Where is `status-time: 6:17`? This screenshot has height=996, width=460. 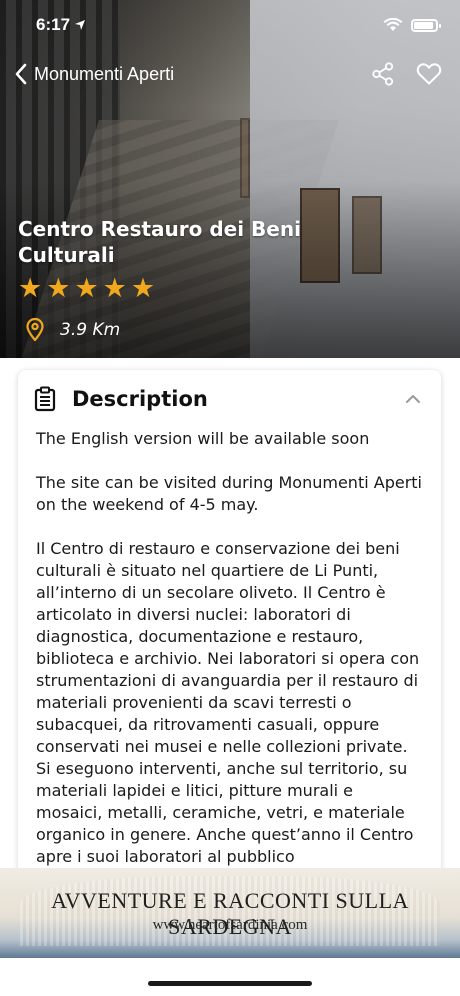 status-time: 6:17 is located at coordinates (61, 25).